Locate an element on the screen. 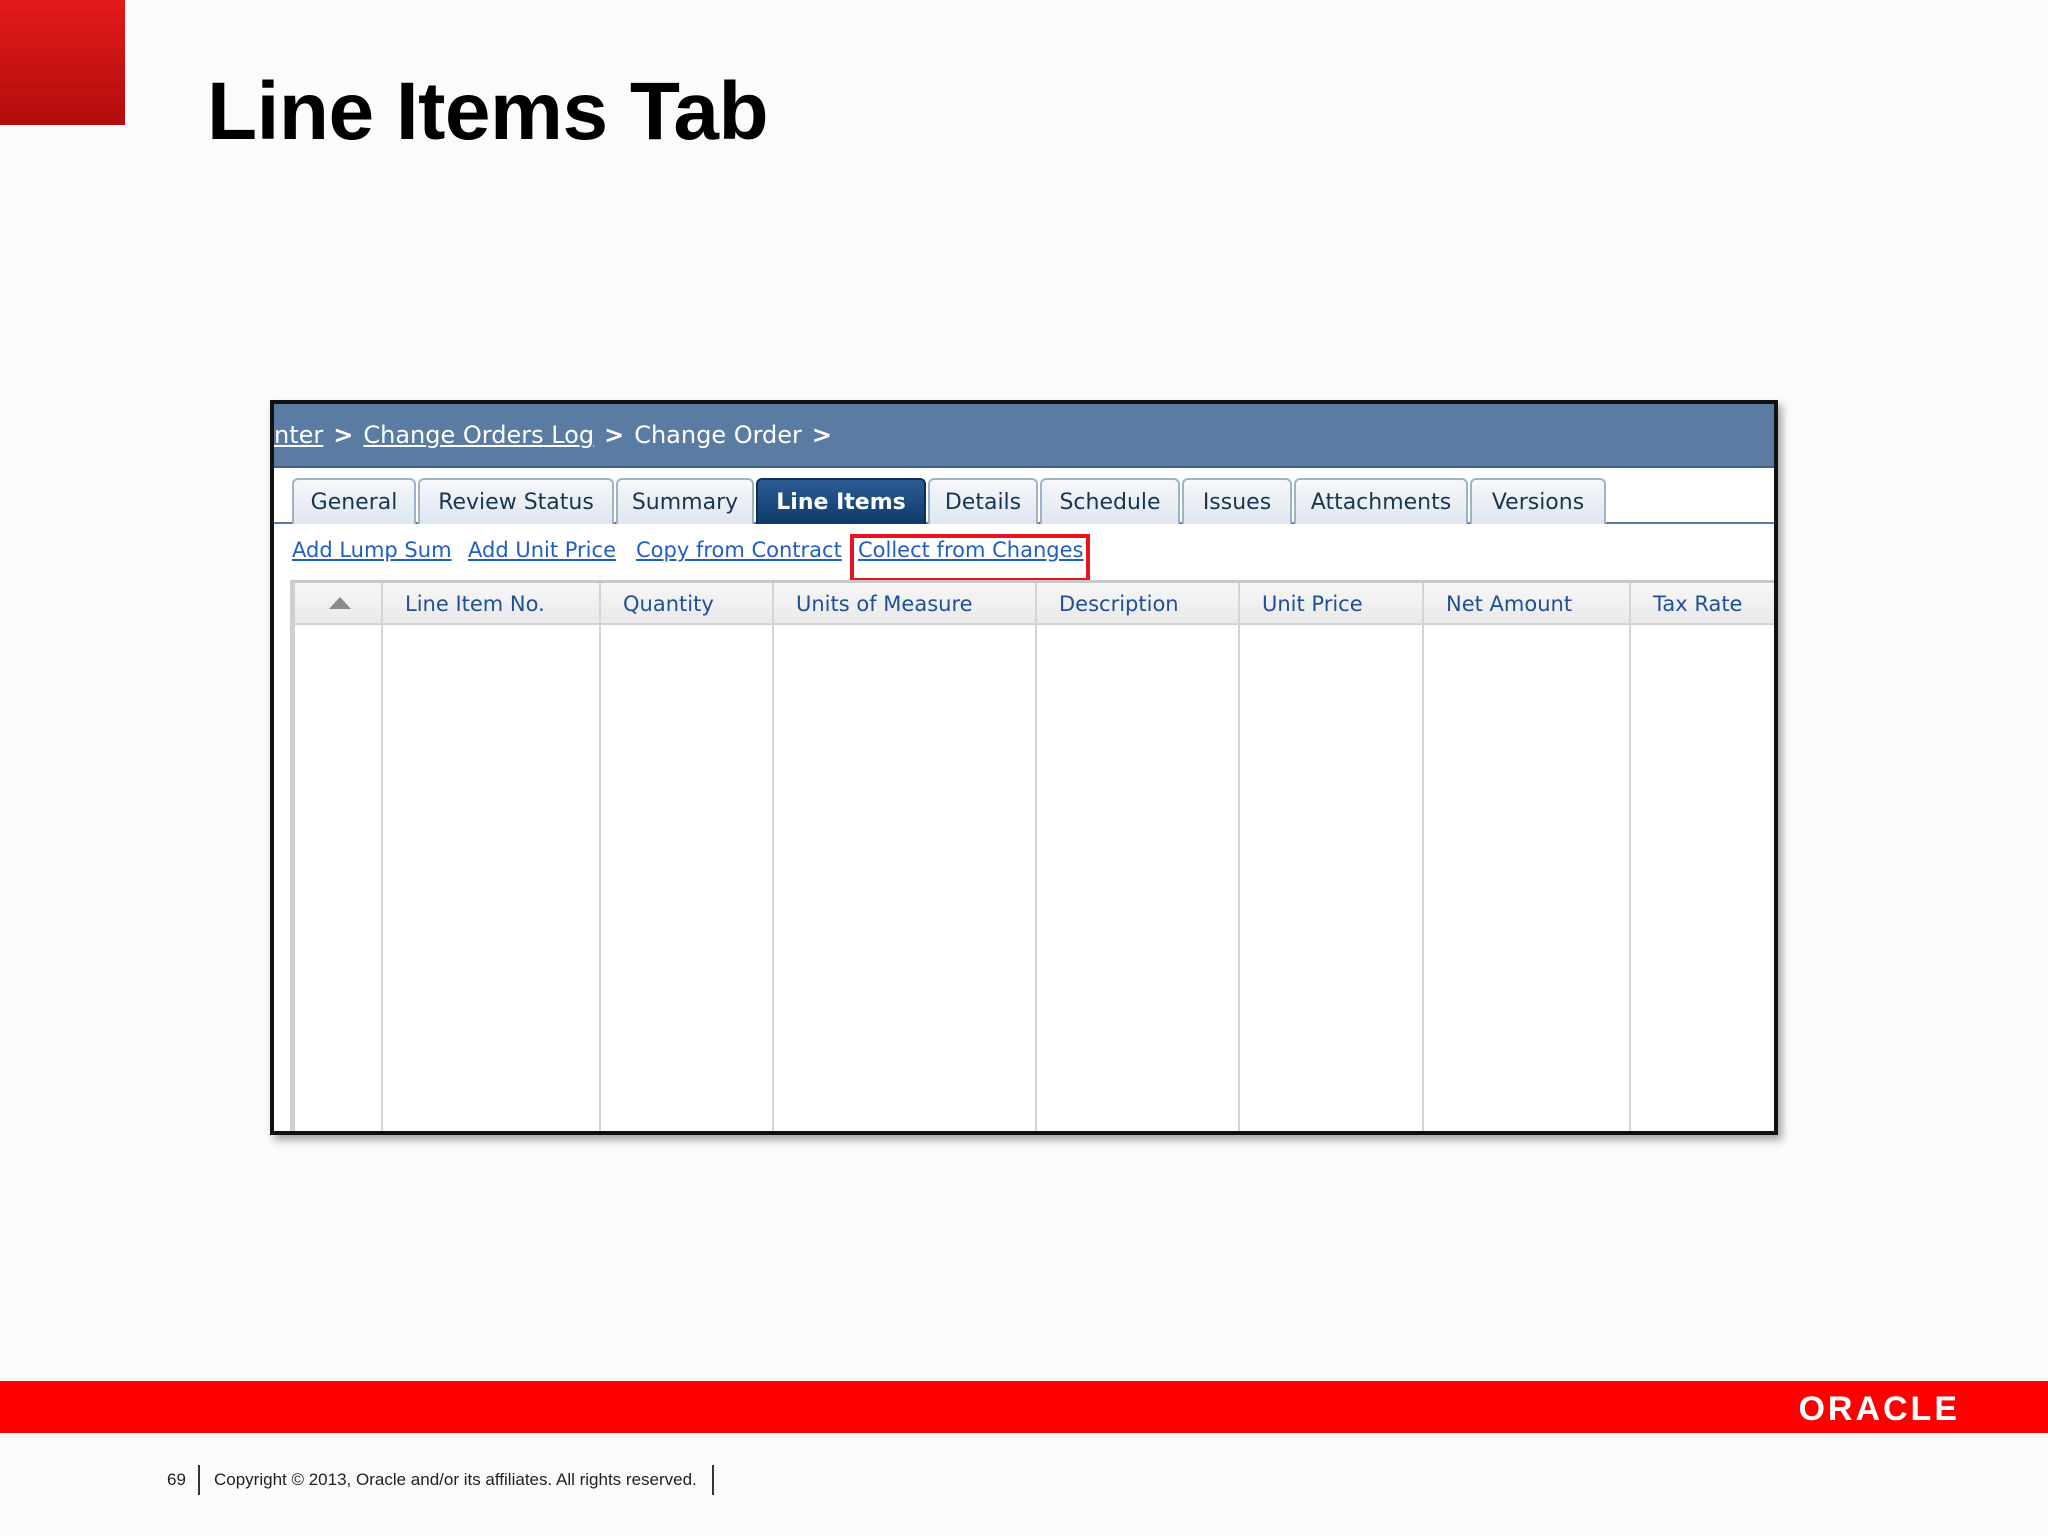  add-lump-sum-link: Add Lump Sum is located at coordinates (372, 550).